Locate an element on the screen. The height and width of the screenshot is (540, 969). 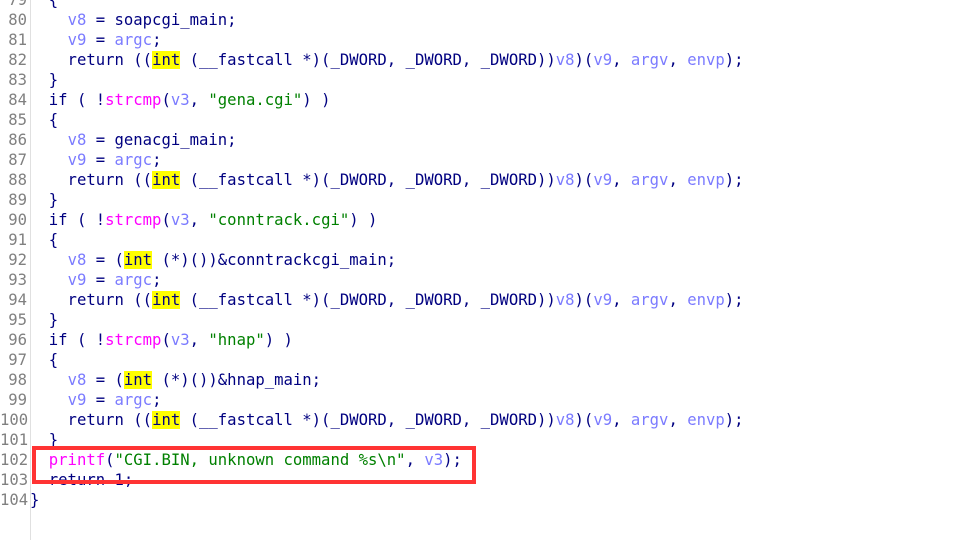
code-line: 104} is located at coordinates (484, 500).